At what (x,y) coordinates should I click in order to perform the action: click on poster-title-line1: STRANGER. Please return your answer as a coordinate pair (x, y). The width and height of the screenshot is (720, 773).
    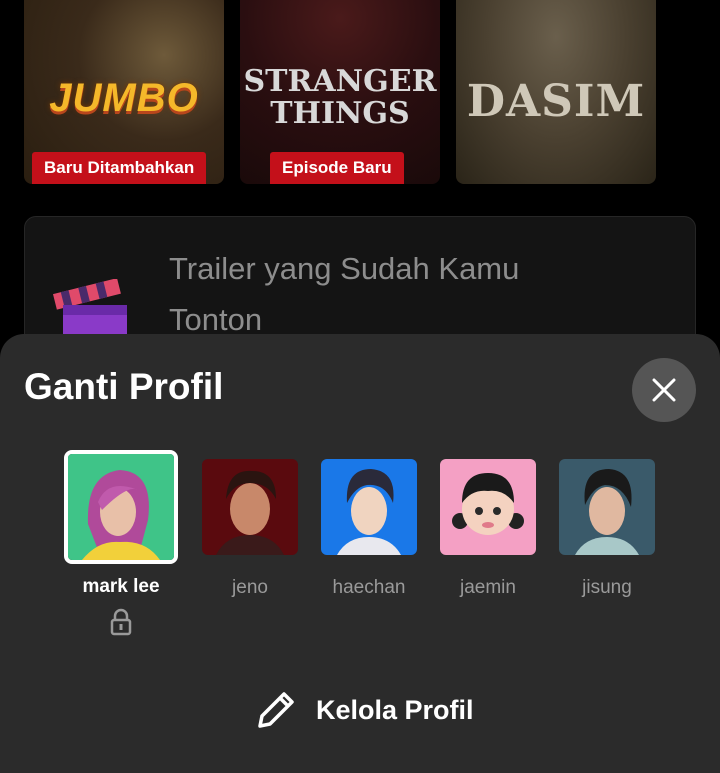
    Looking at the image, I should click on (340, 81).